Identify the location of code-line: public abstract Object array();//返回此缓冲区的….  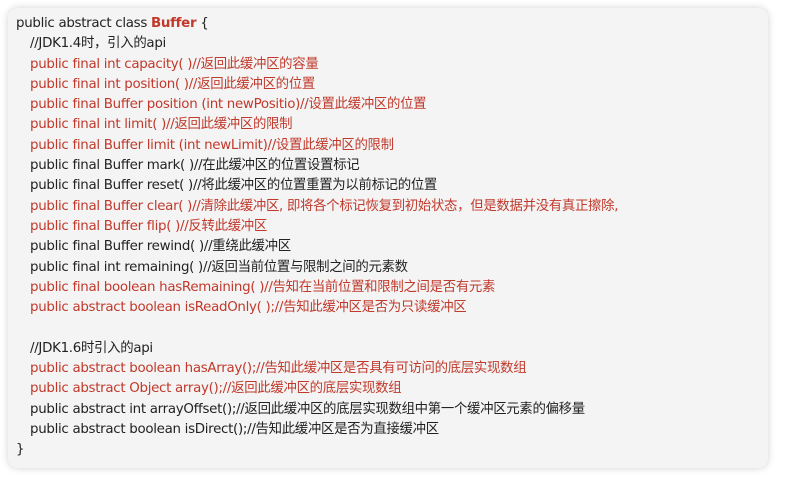
(216, 389).